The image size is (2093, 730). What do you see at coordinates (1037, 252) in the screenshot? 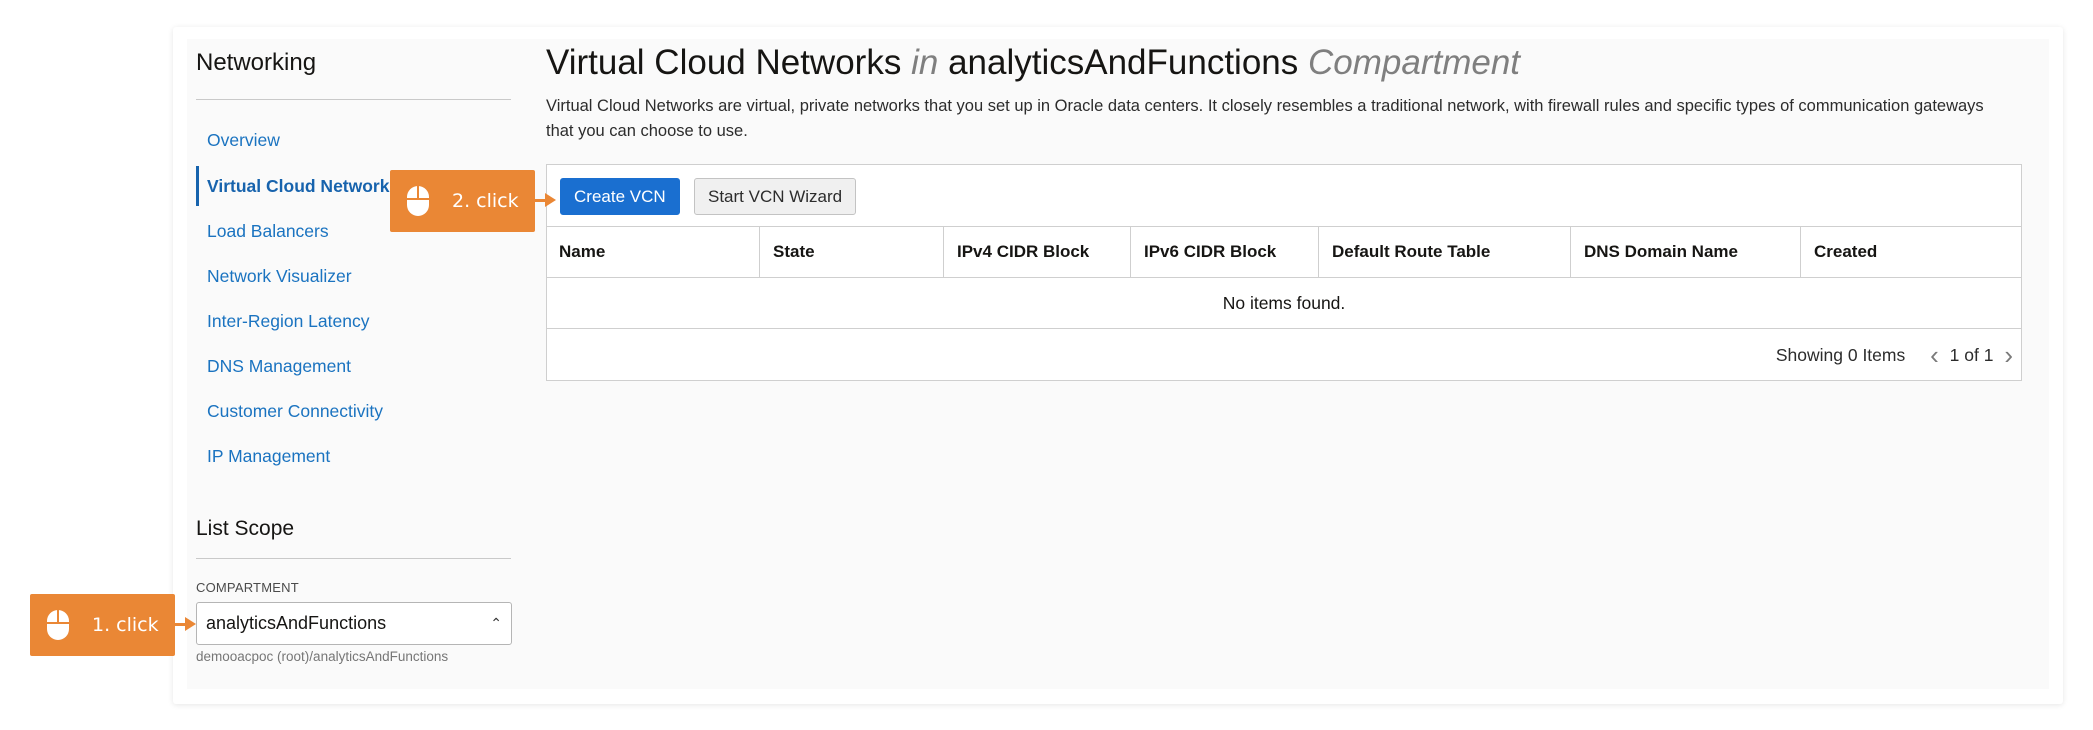
I see `column-header-ipv4-cidr: IPv4 CIDR Block` at bounding box center [1037, 252].